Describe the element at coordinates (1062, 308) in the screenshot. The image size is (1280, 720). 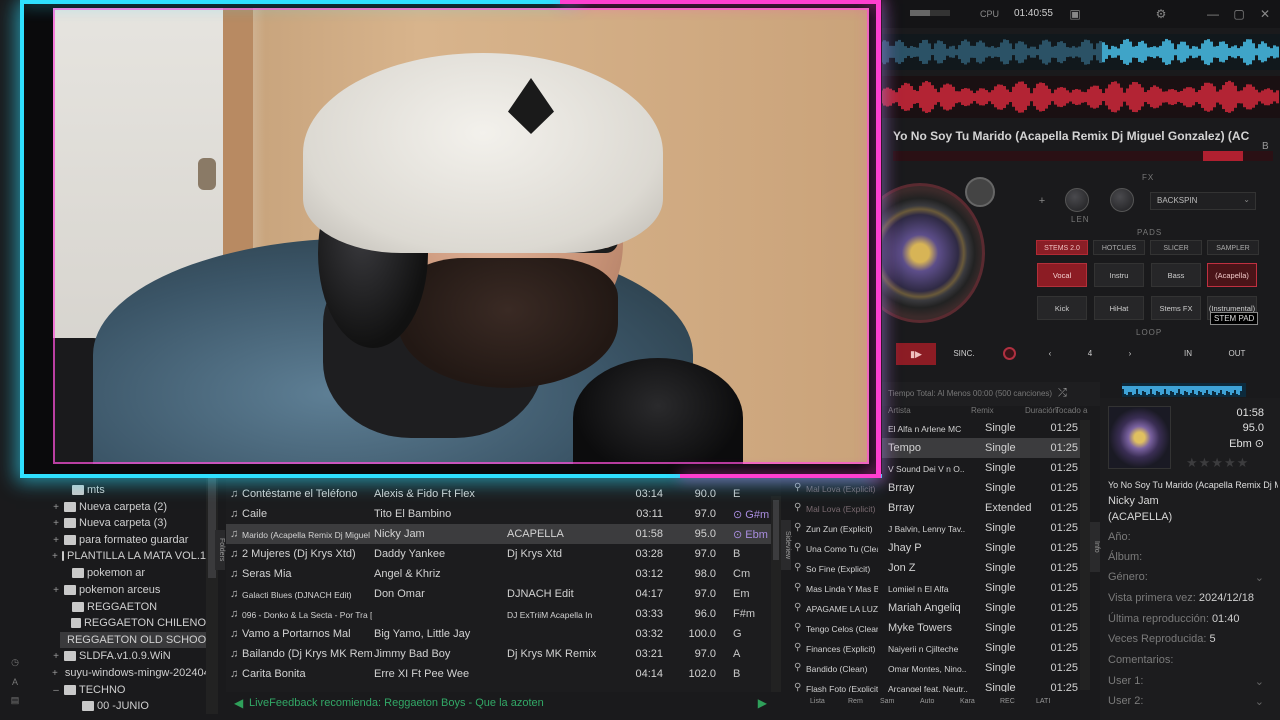
I see `pad-kick: Kick` at that location.